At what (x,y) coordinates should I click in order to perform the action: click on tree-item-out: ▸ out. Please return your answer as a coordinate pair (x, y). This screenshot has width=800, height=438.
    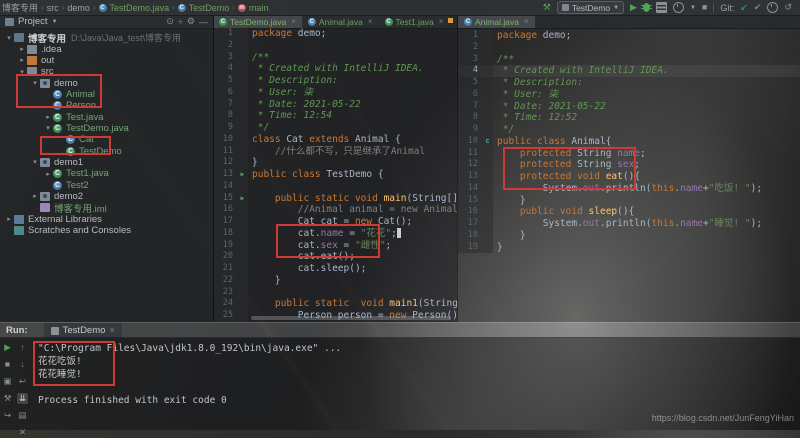
    Looking at the image, I should click on (106, 60).